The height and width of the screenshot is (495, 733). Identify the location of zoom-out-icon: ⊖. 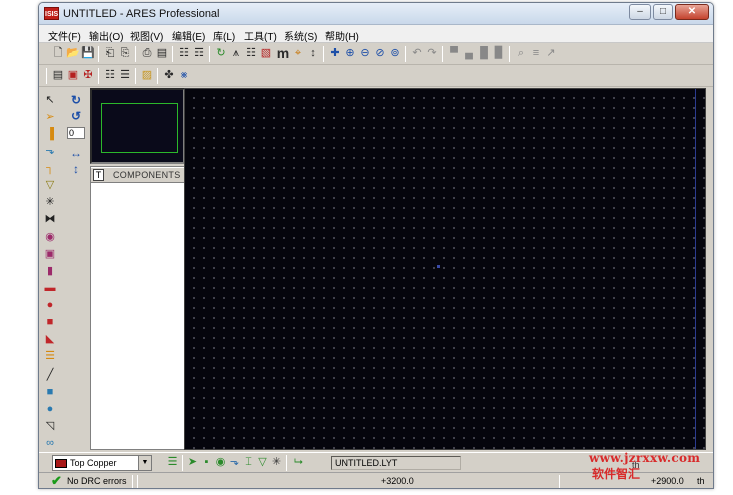
(365, 53).